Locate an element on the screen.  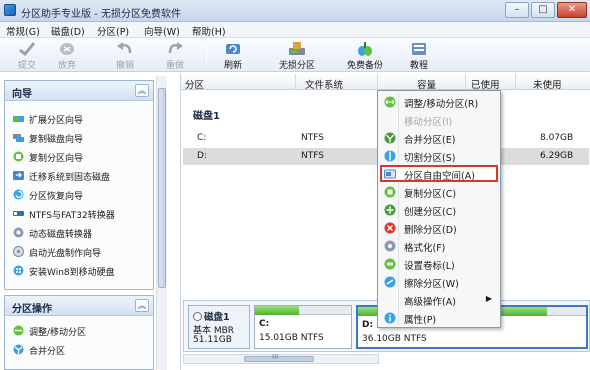
tutorial-button: 教程 is located at coordinates (419, 55).